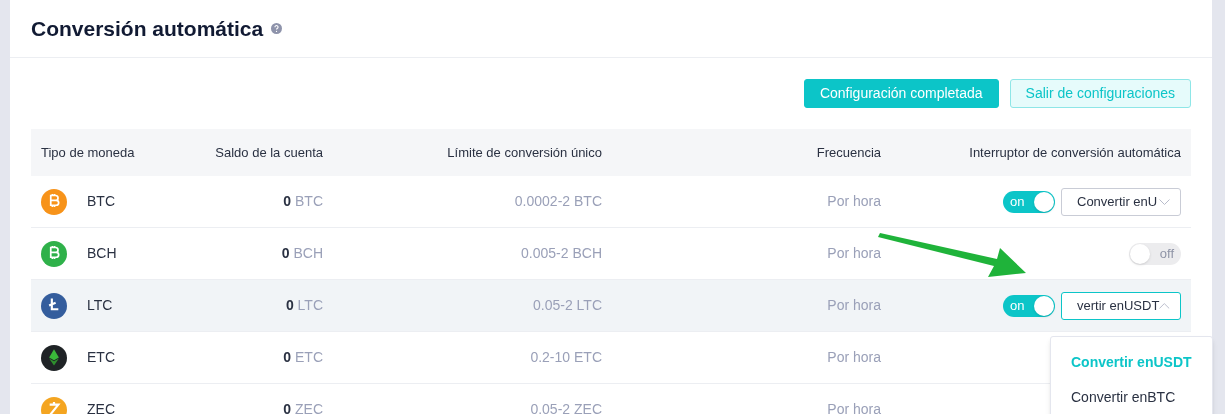  I want to click on page-title: Conversión automática, so click(147, 28).